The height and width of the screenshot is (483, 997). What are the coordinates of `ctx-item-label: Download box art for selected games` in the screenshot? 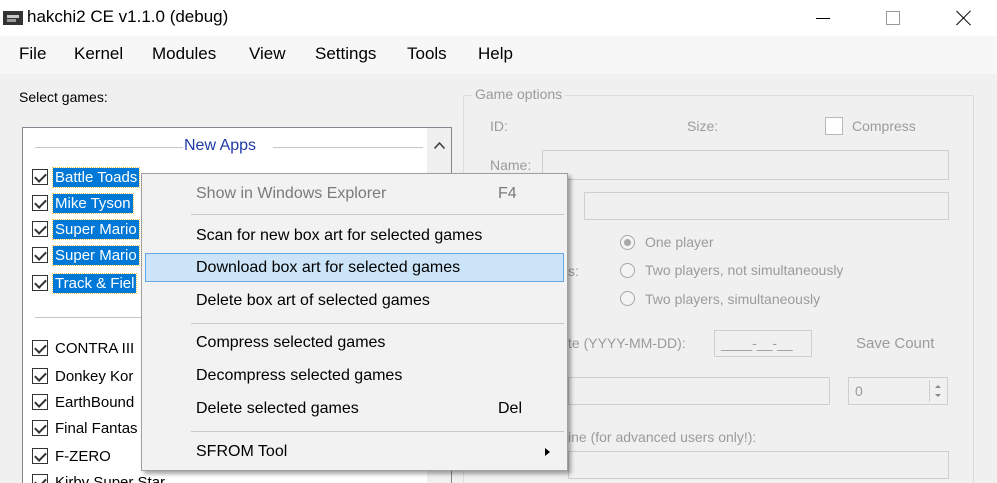 It's located at (328, 267).